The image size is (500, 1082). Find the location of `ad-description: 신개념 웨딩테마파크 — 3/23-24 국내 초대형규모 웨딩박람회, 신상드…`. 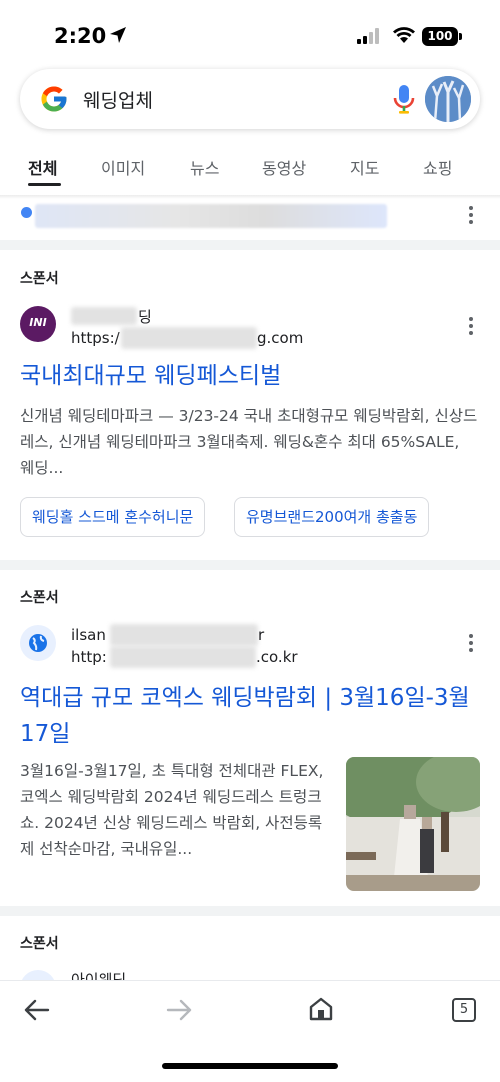

ad-description: 신개념 웨딩테마파크 — 3/23-24 국내 초대형규모 웨딩박람회, 신상드… is located at coordinates (249, 442).